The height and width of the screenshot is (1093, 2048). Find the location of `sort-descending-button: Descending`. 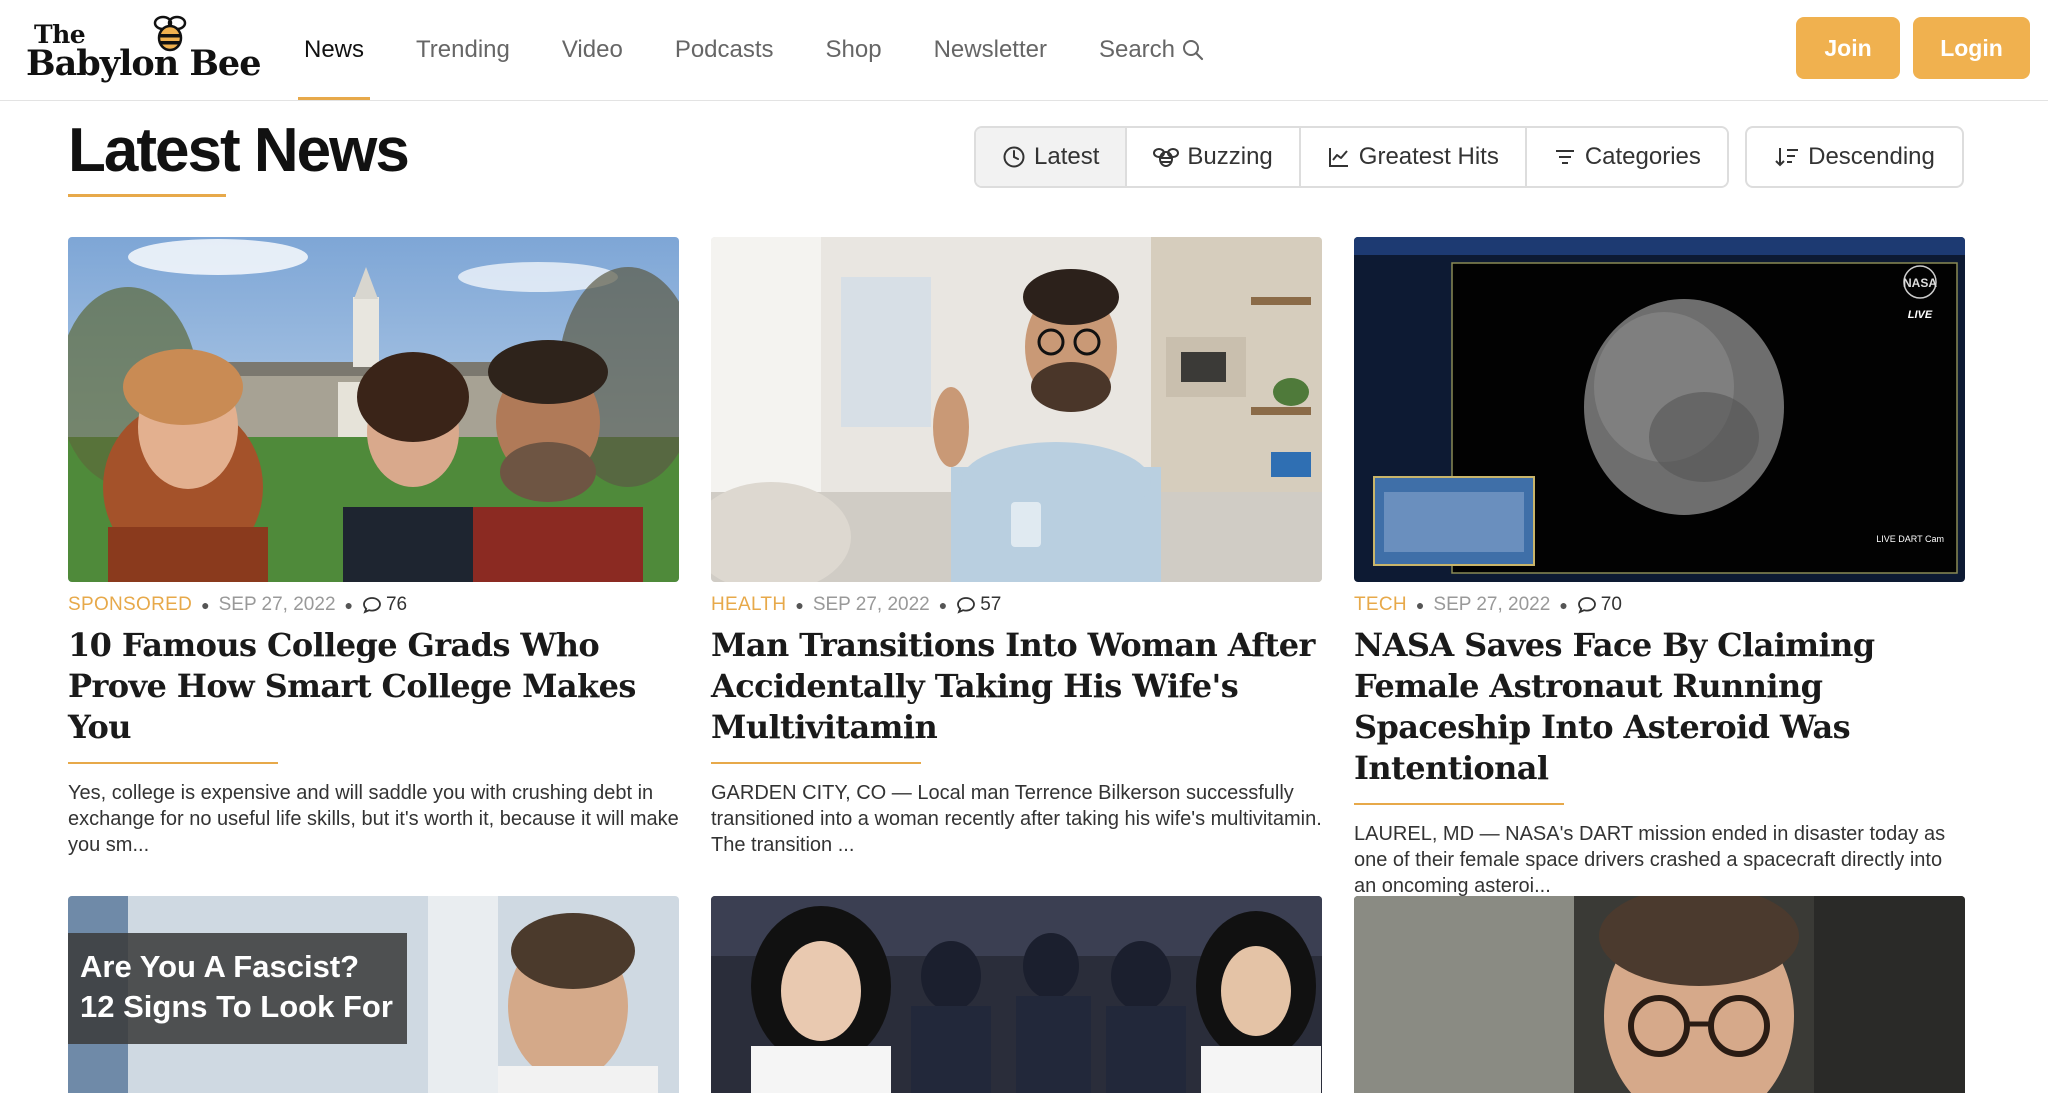

sort-descending-button: Descending is located at coordinates (1854, 157).